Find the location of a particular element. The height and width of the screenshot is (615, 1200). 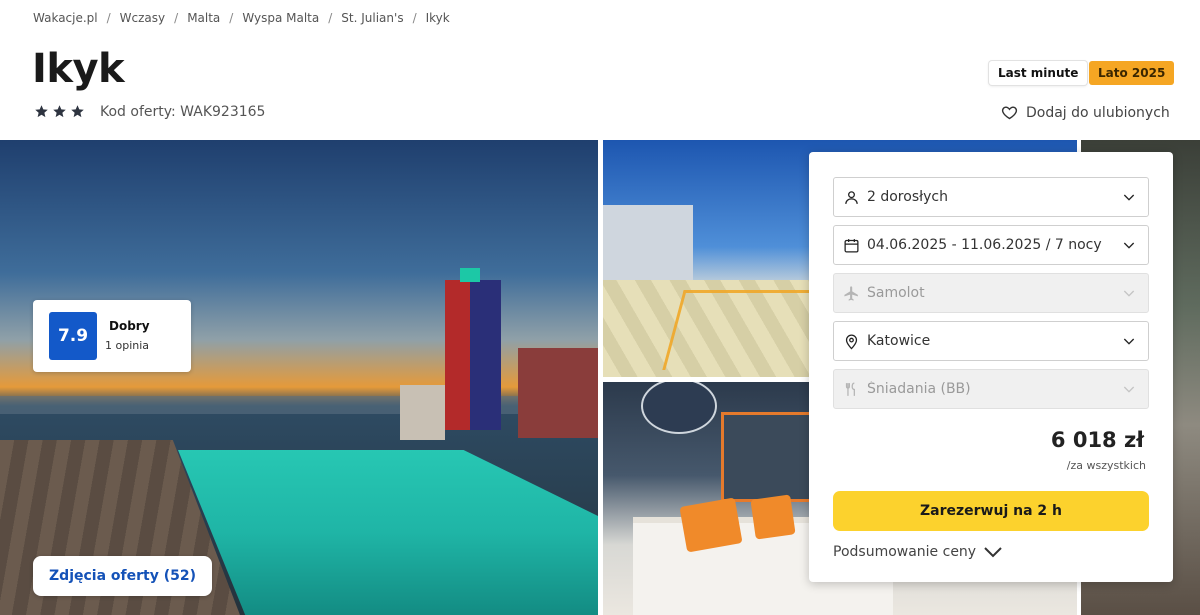

transport-select: Samolot is located at coordinates (991, 293).